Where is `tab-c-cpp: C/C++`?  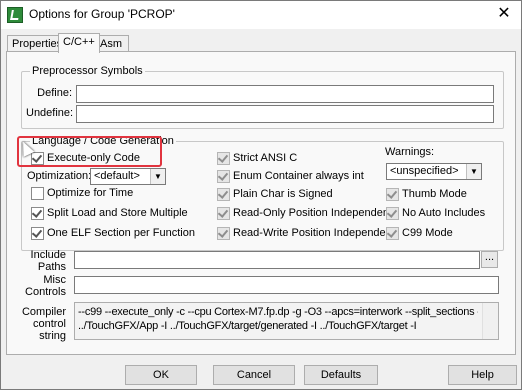
tab-c-cpp: C/C++ is located at coordinates (79, 43).